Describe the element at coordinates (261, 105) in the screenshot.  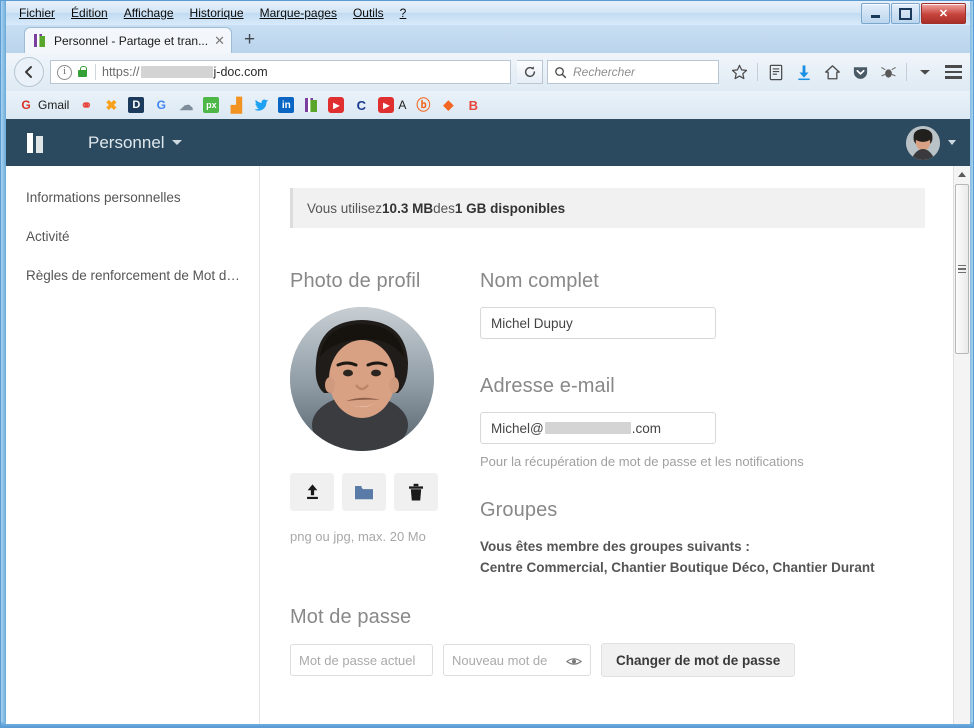
I see `twitter-icon` at that location.